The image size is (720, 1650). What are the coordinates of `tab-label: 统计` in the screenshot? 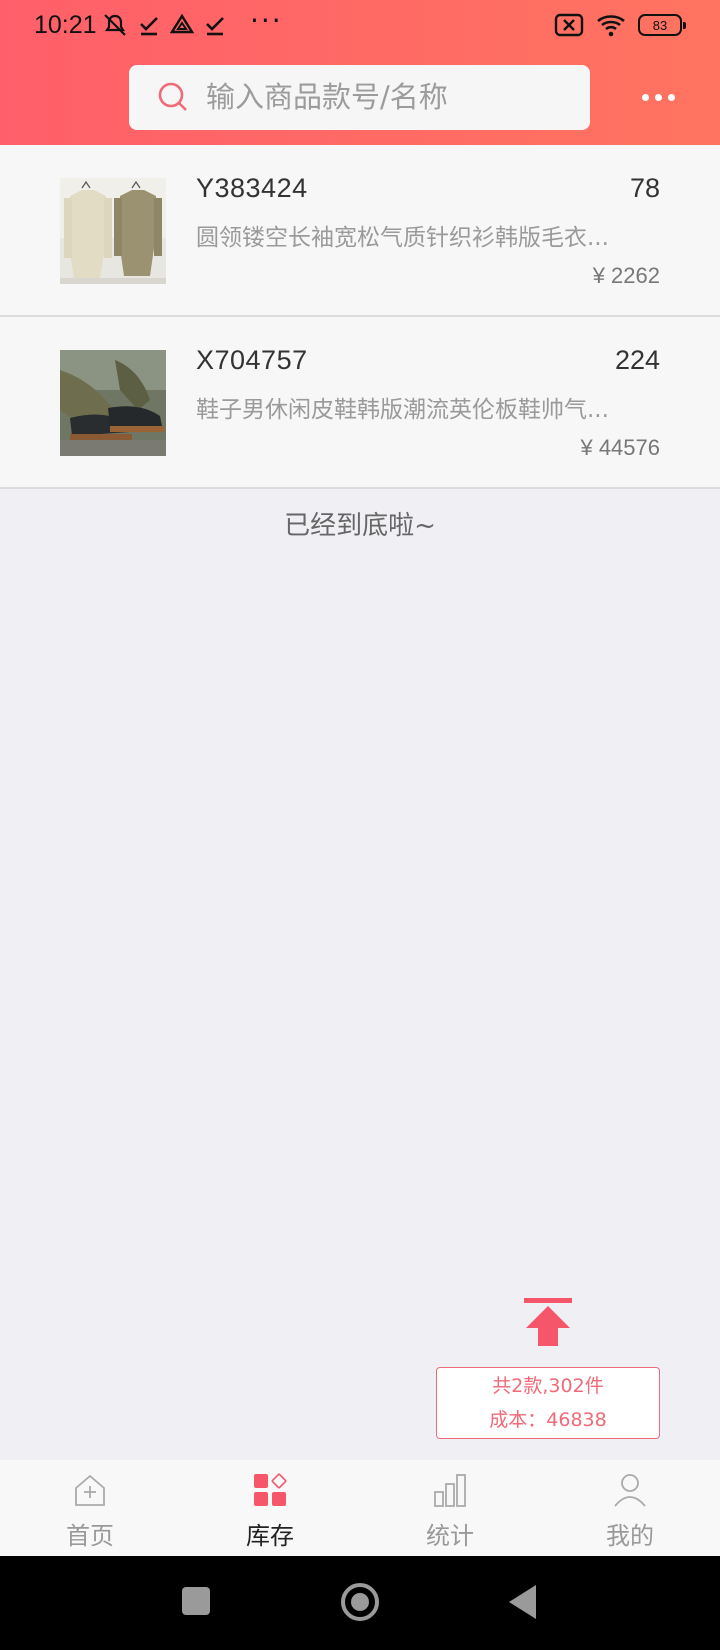 It's located at (450, 1536).